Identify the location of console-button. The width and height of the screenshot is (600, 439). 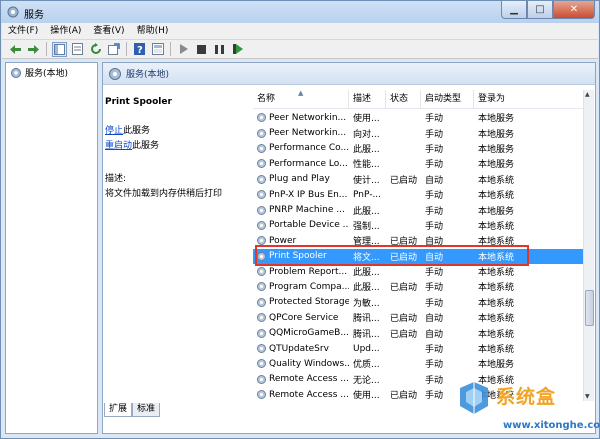
(157, 49).